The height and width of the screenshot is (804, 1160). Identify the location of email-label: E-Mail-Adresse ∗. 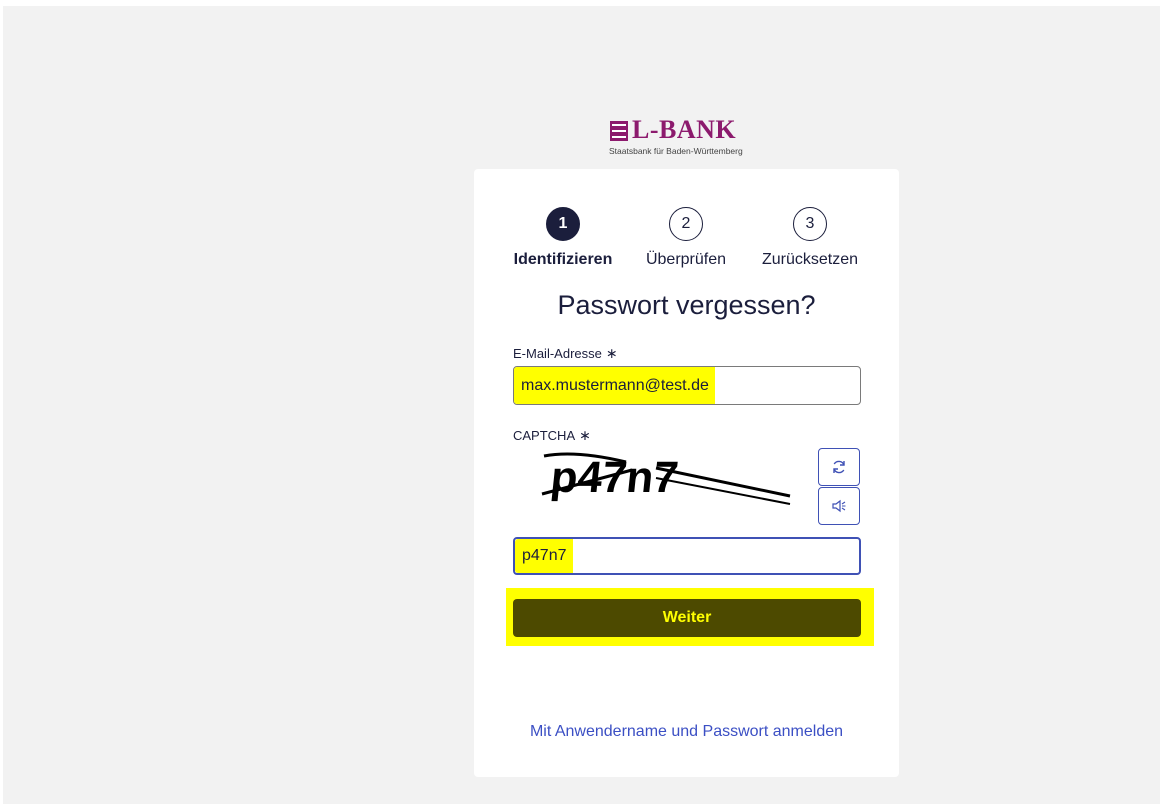
(565, 353).